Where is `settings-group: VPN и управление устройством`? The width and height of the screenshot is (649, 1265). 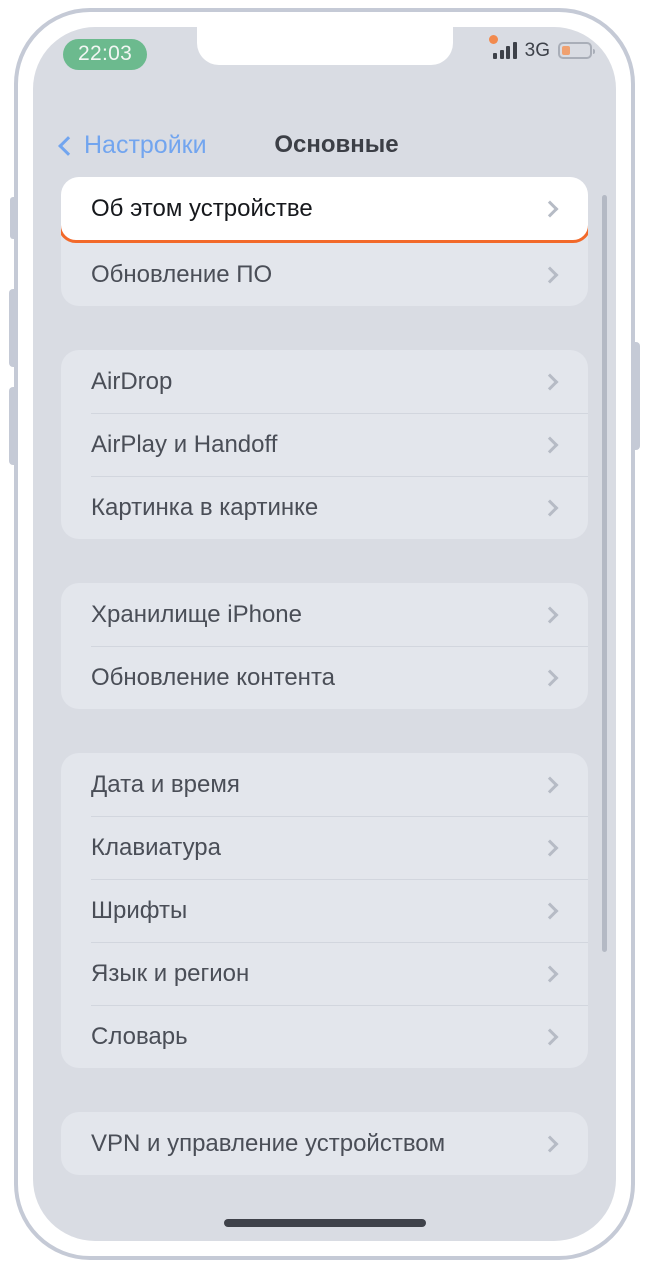 settings-group: VPN и управление устройством is located at coordinates (324, 1143).